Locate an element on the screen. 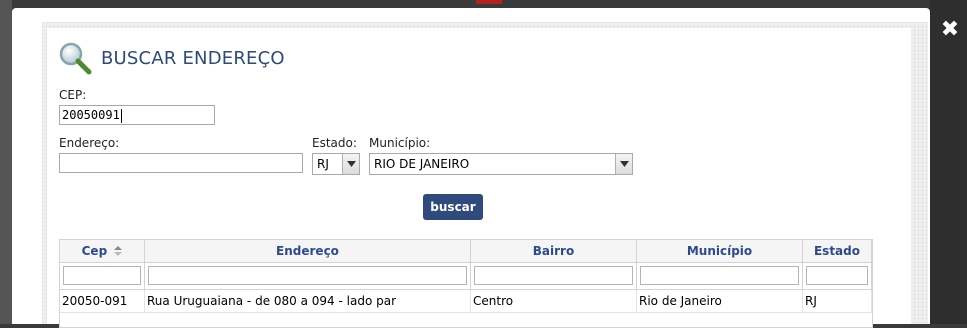 The width and height of the screenshot is (967, 328). column-header-endereco: Endereço is located at coordinates (308, 251).